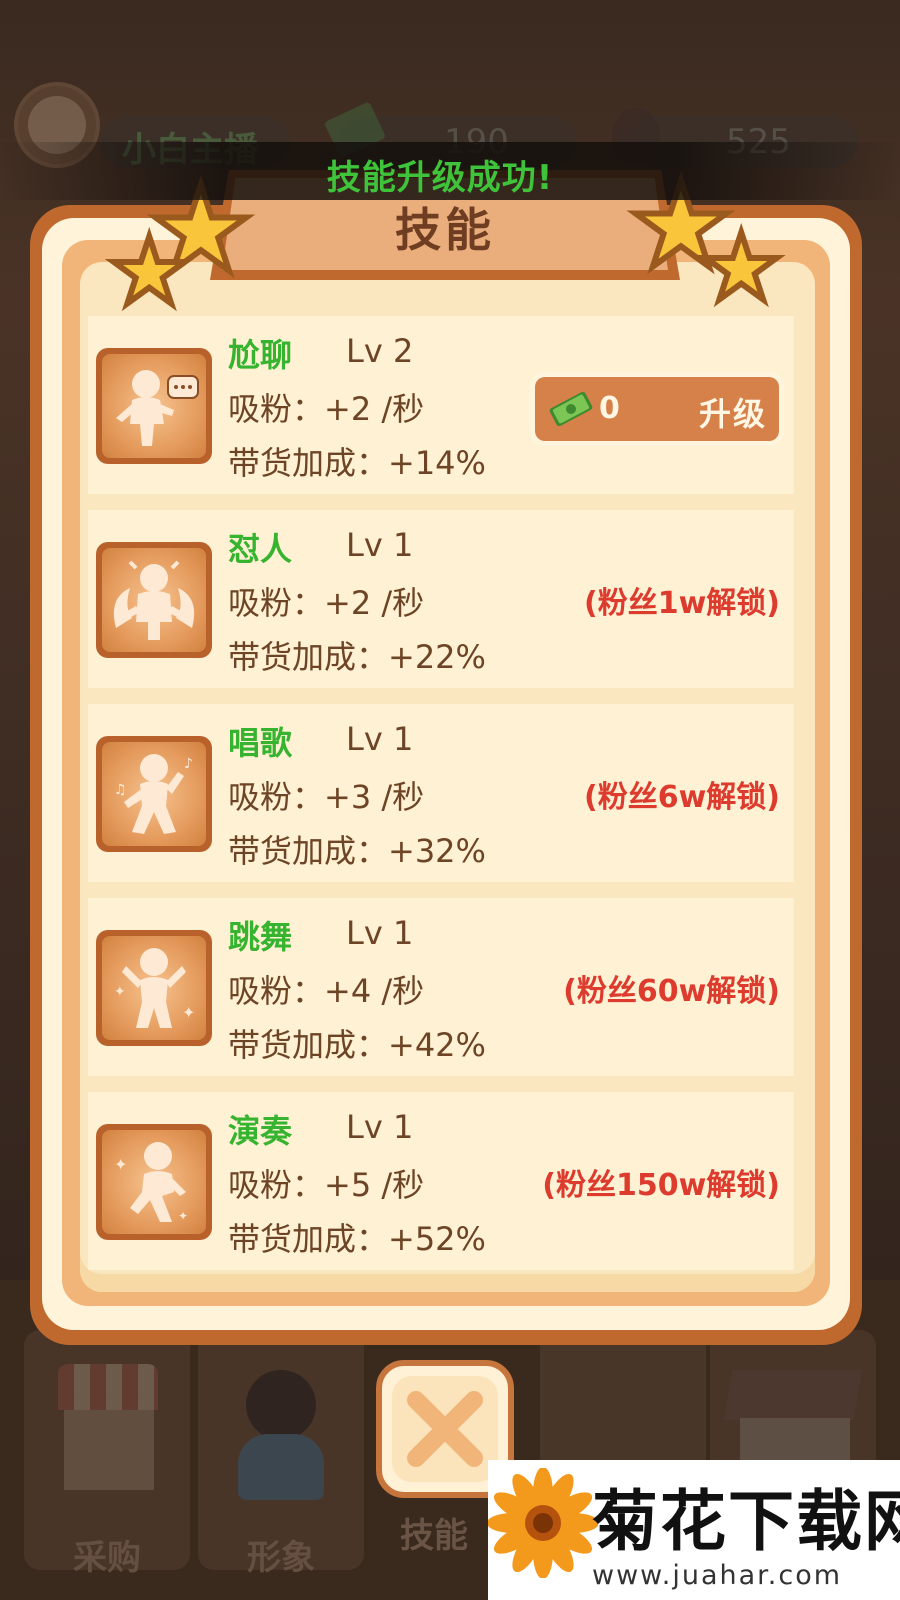 This screenshot has height=1600, width=900. What do you see at coordinates (326, 991) in the screenshot?
I see `skill-fans-rate: 吸粉：+4 /秒` at bounding box center [326, 991].